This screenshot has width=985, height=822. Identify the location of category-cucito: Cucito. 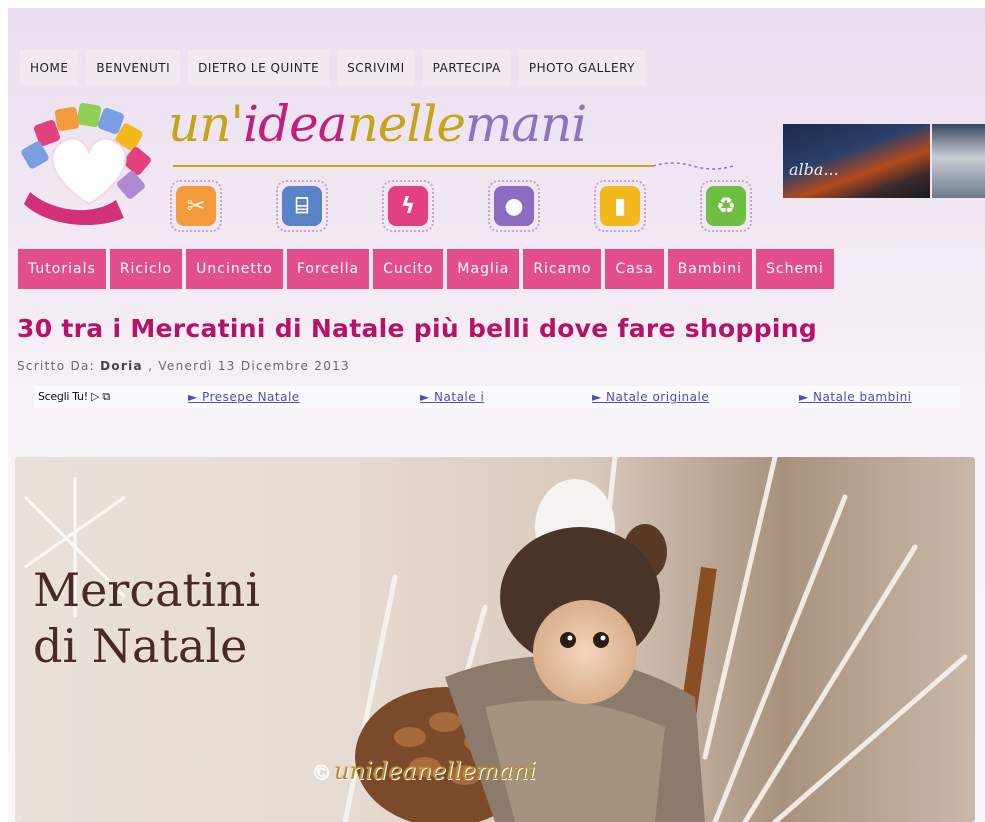
(408, 269).